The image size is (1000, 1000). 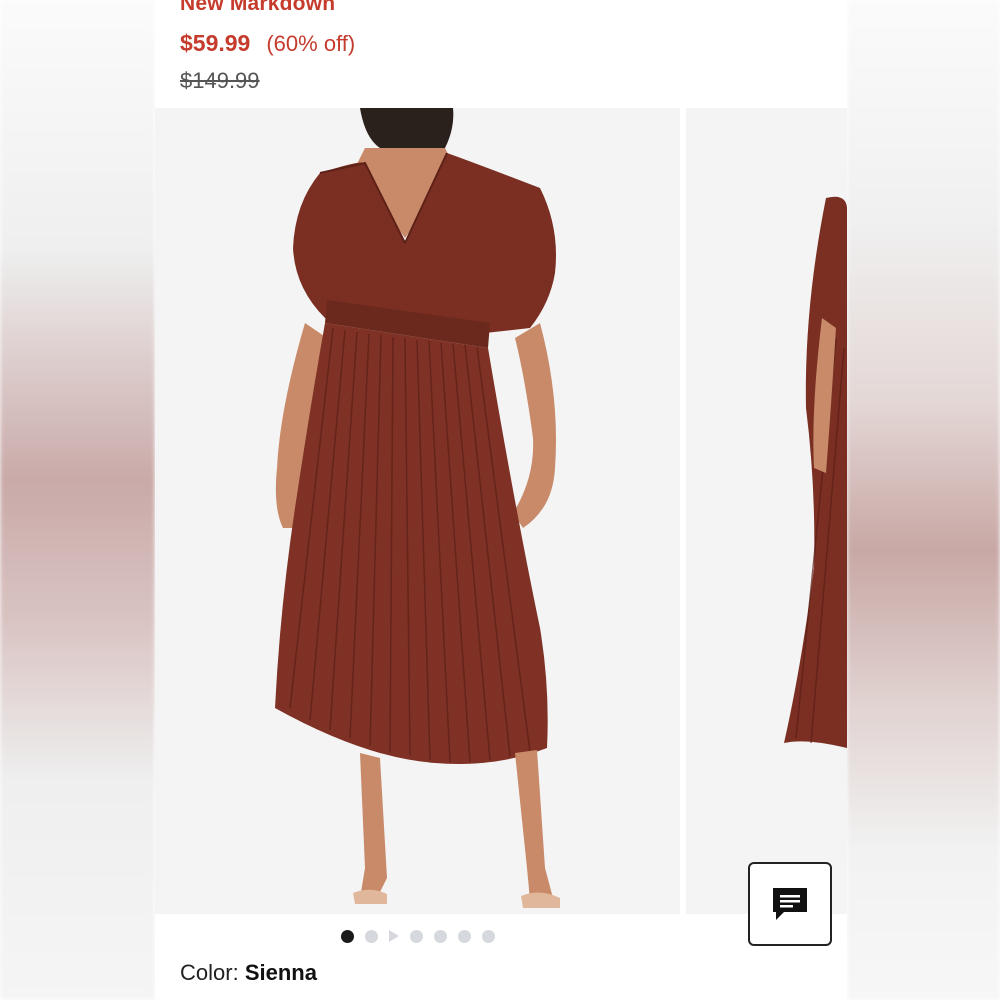 I want to click on markdown-badge: New Markdown, so click(x=258, y=7).